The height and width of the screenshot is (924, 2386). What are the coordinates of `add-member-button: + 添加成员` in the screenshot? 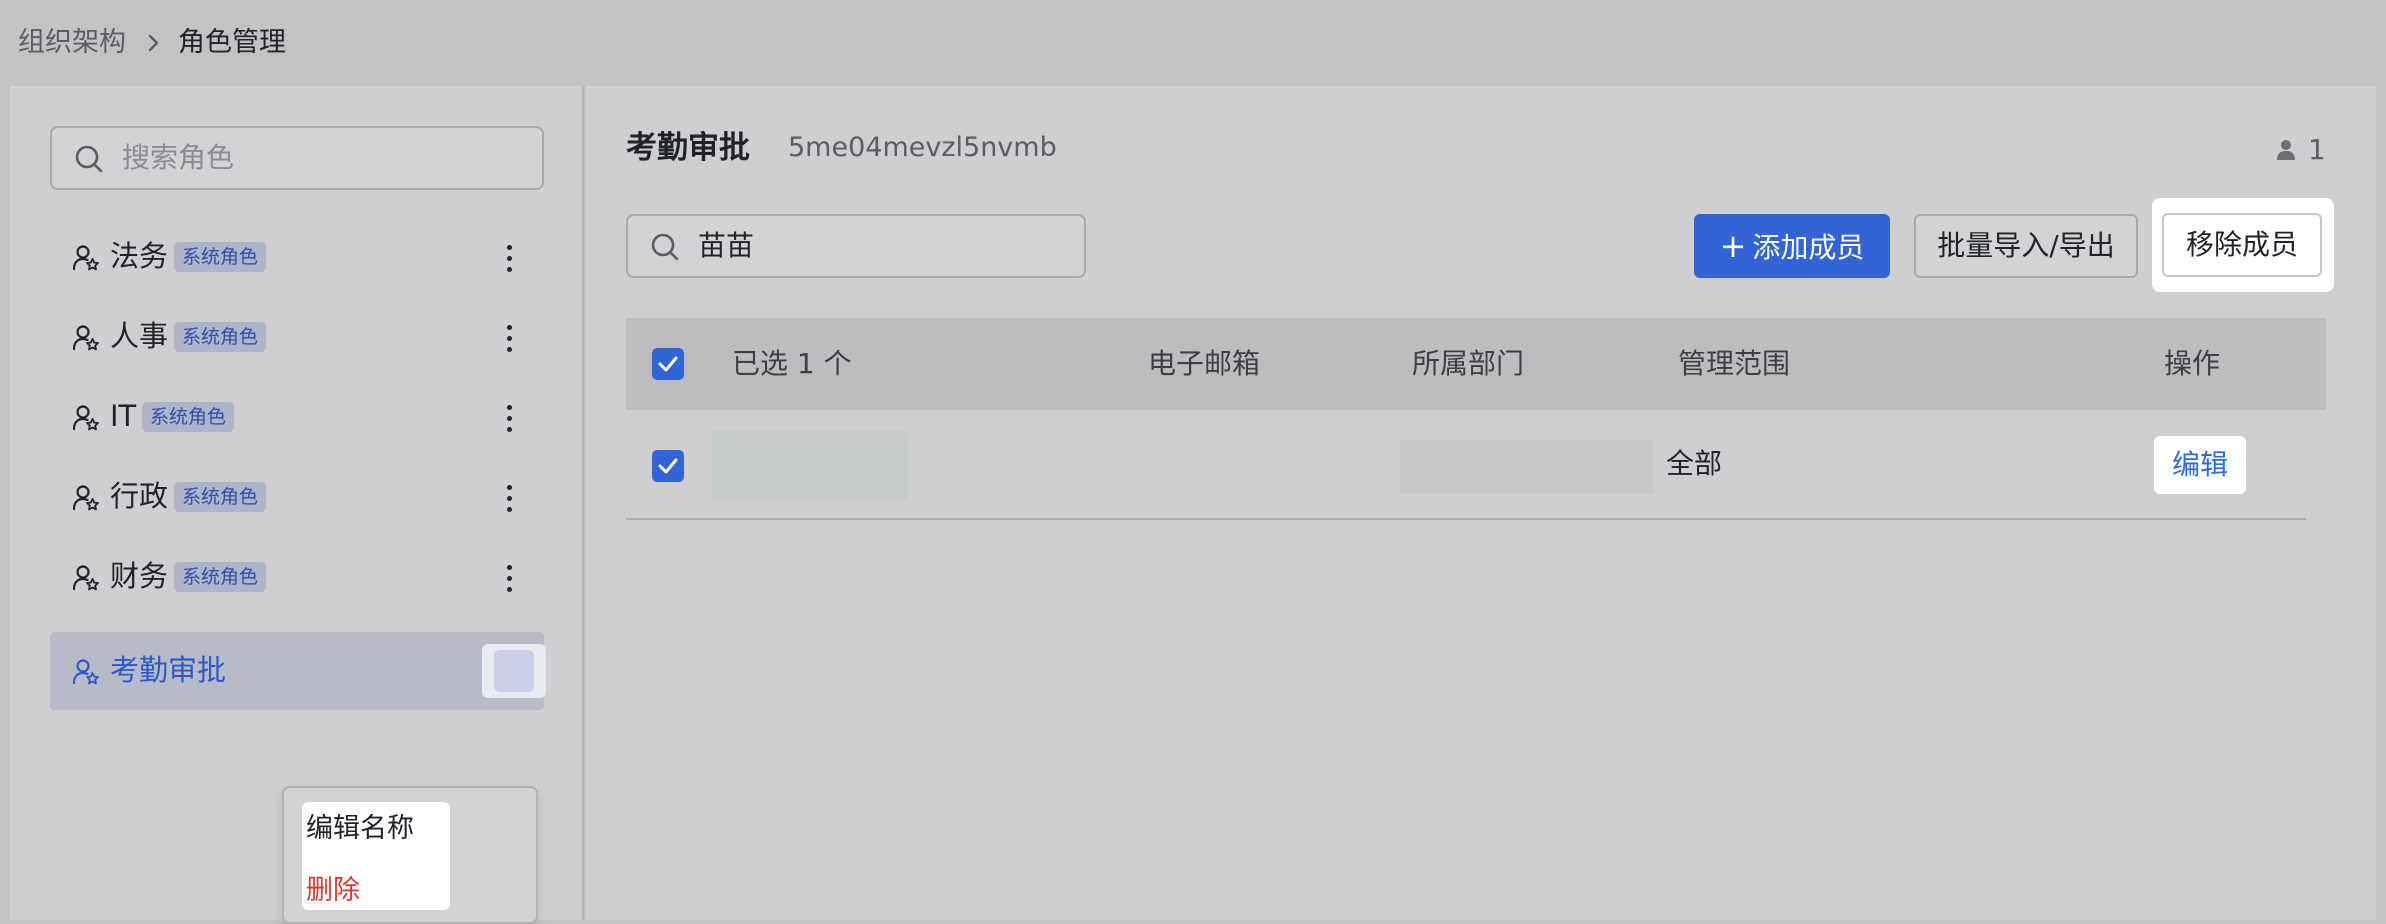 It's located at (1792, 246).